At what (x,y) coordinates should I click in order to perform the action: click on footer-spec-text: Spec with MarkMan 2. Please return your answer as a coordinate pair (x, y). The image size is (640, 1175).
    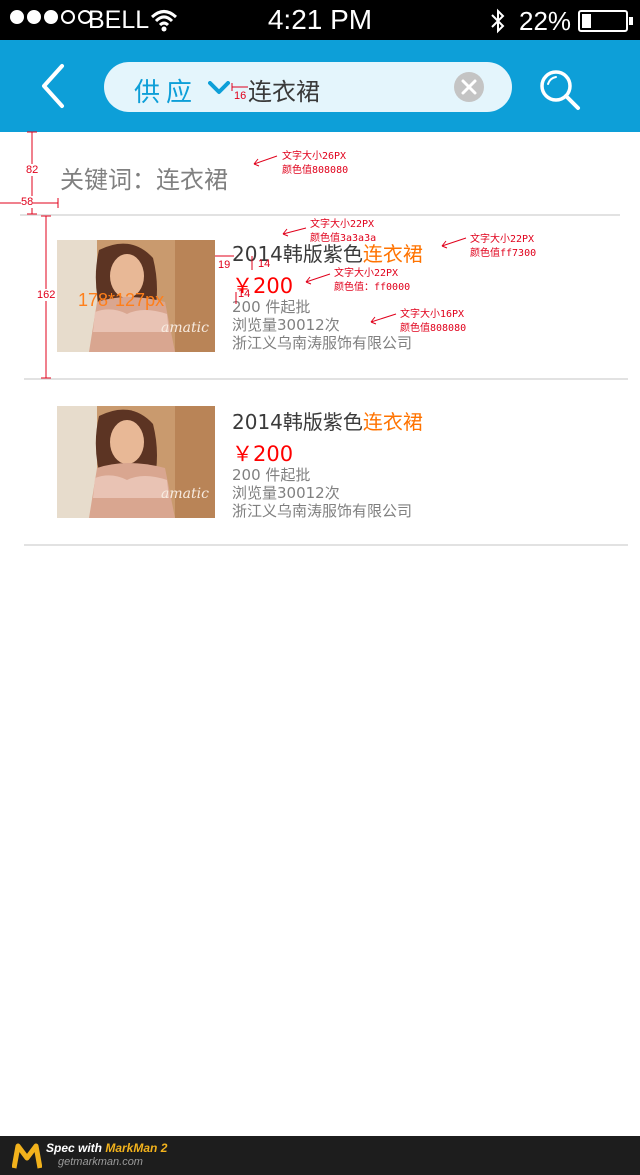
    Looking at the image, I should click on (107, 1148).